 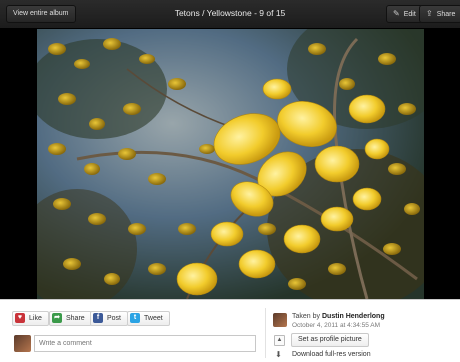 I want to click on tweet-button: t Tweet, so click(x=148, y=318).